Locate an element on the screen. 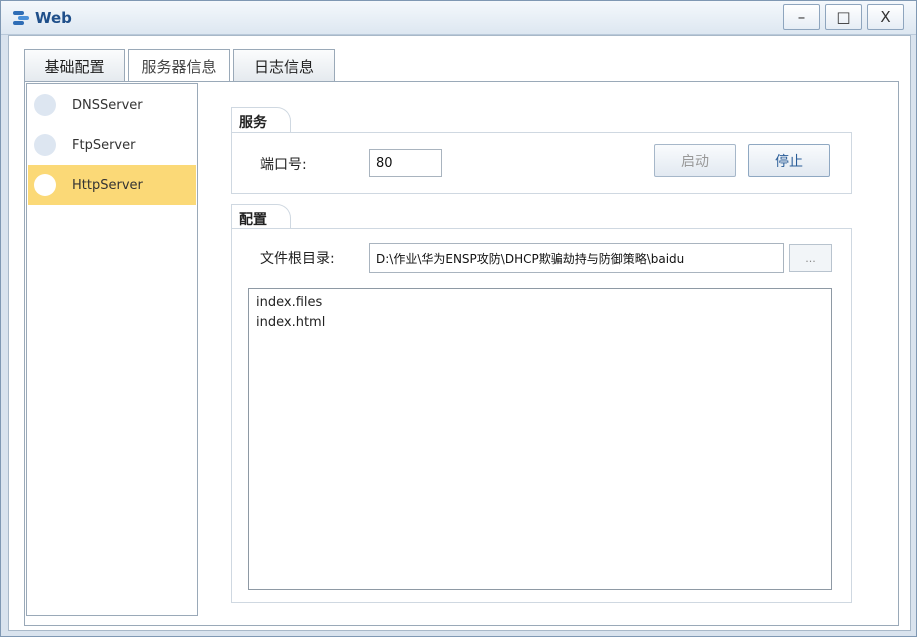 Image resolution: width=917 pixels, height=637 pixels. start-button-label: 启动 is located at coordinates (695, 161).